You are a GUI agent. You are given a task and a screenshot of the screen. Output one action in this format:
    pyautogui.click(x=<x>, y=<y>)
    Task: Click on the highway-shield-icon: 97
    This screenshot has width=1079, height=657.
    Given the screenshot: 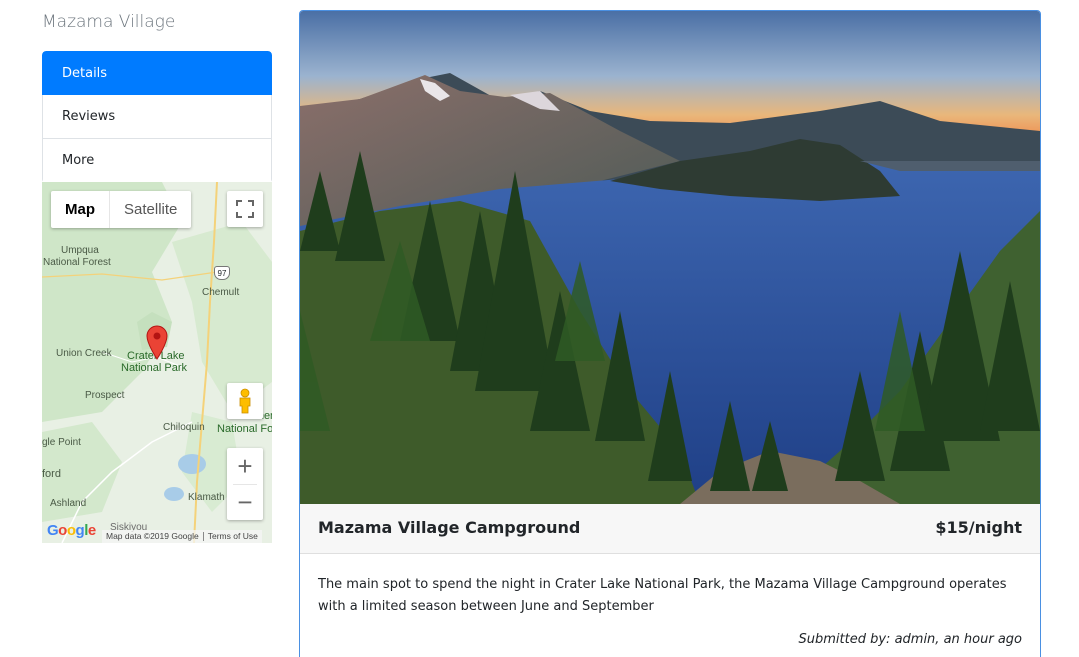 What is the action you would take?
    pyautogui.click(x=222, y=273)
    